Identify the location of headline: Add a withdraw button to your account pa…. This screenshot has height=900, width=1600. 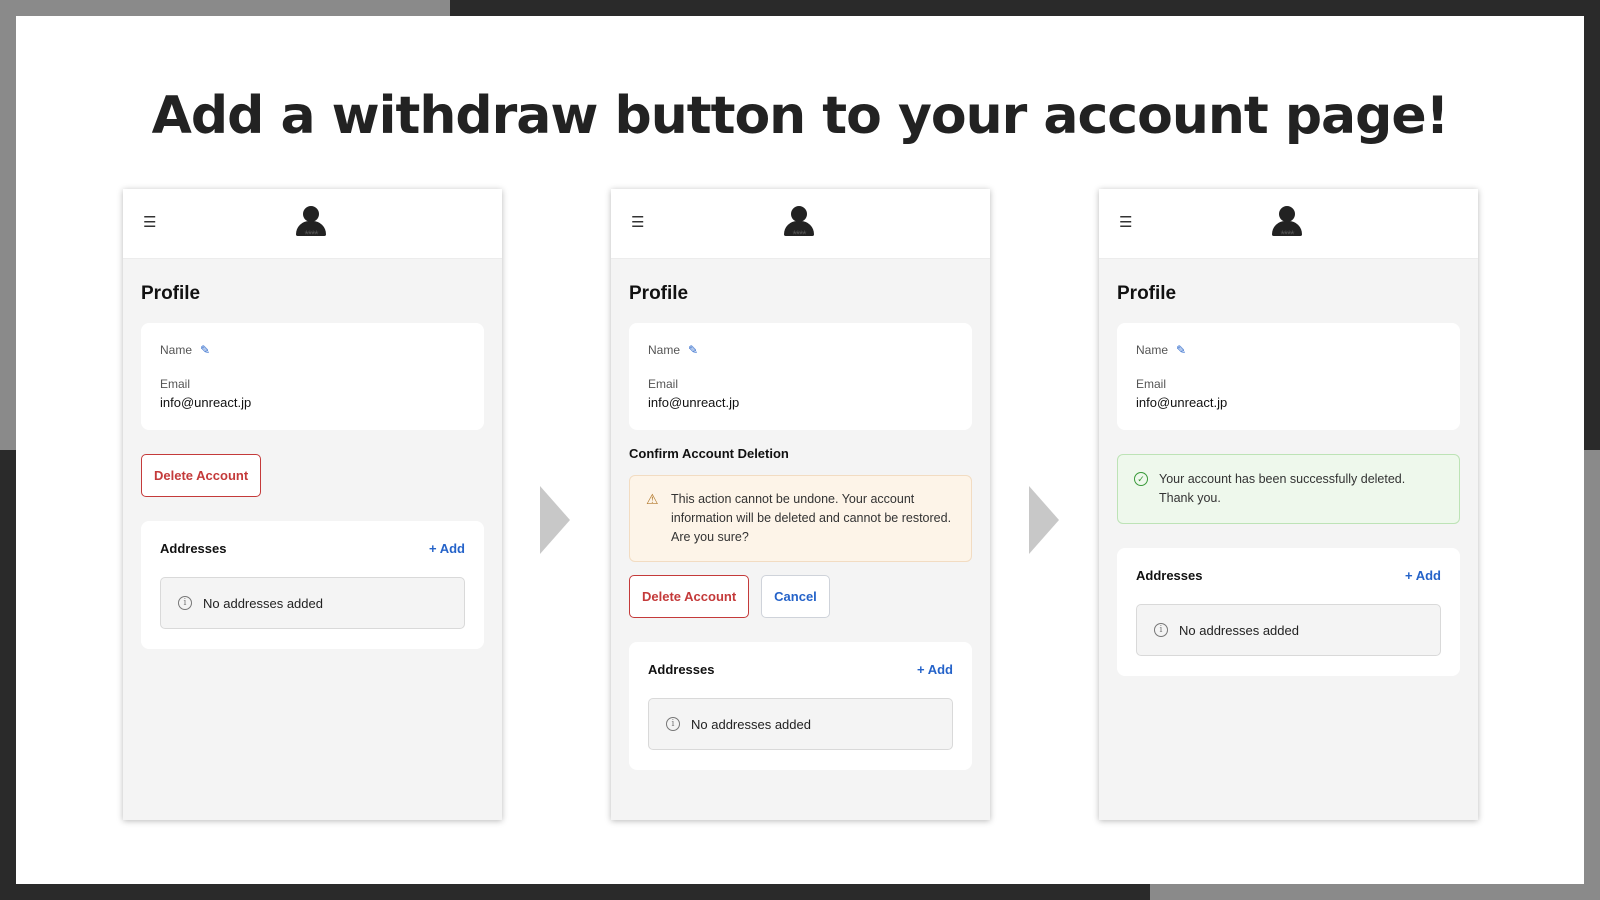
(800, 116).